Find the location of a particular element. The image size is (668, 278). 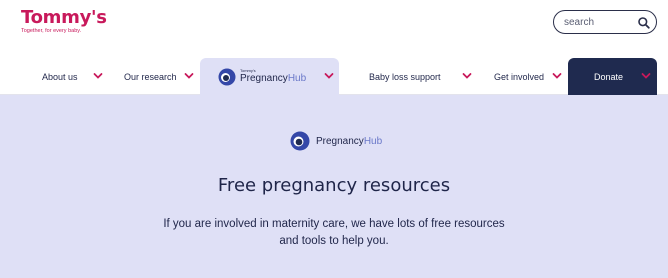

pregnancy-hub-logo: PregnancyHub is located at coordinates (336, 141).